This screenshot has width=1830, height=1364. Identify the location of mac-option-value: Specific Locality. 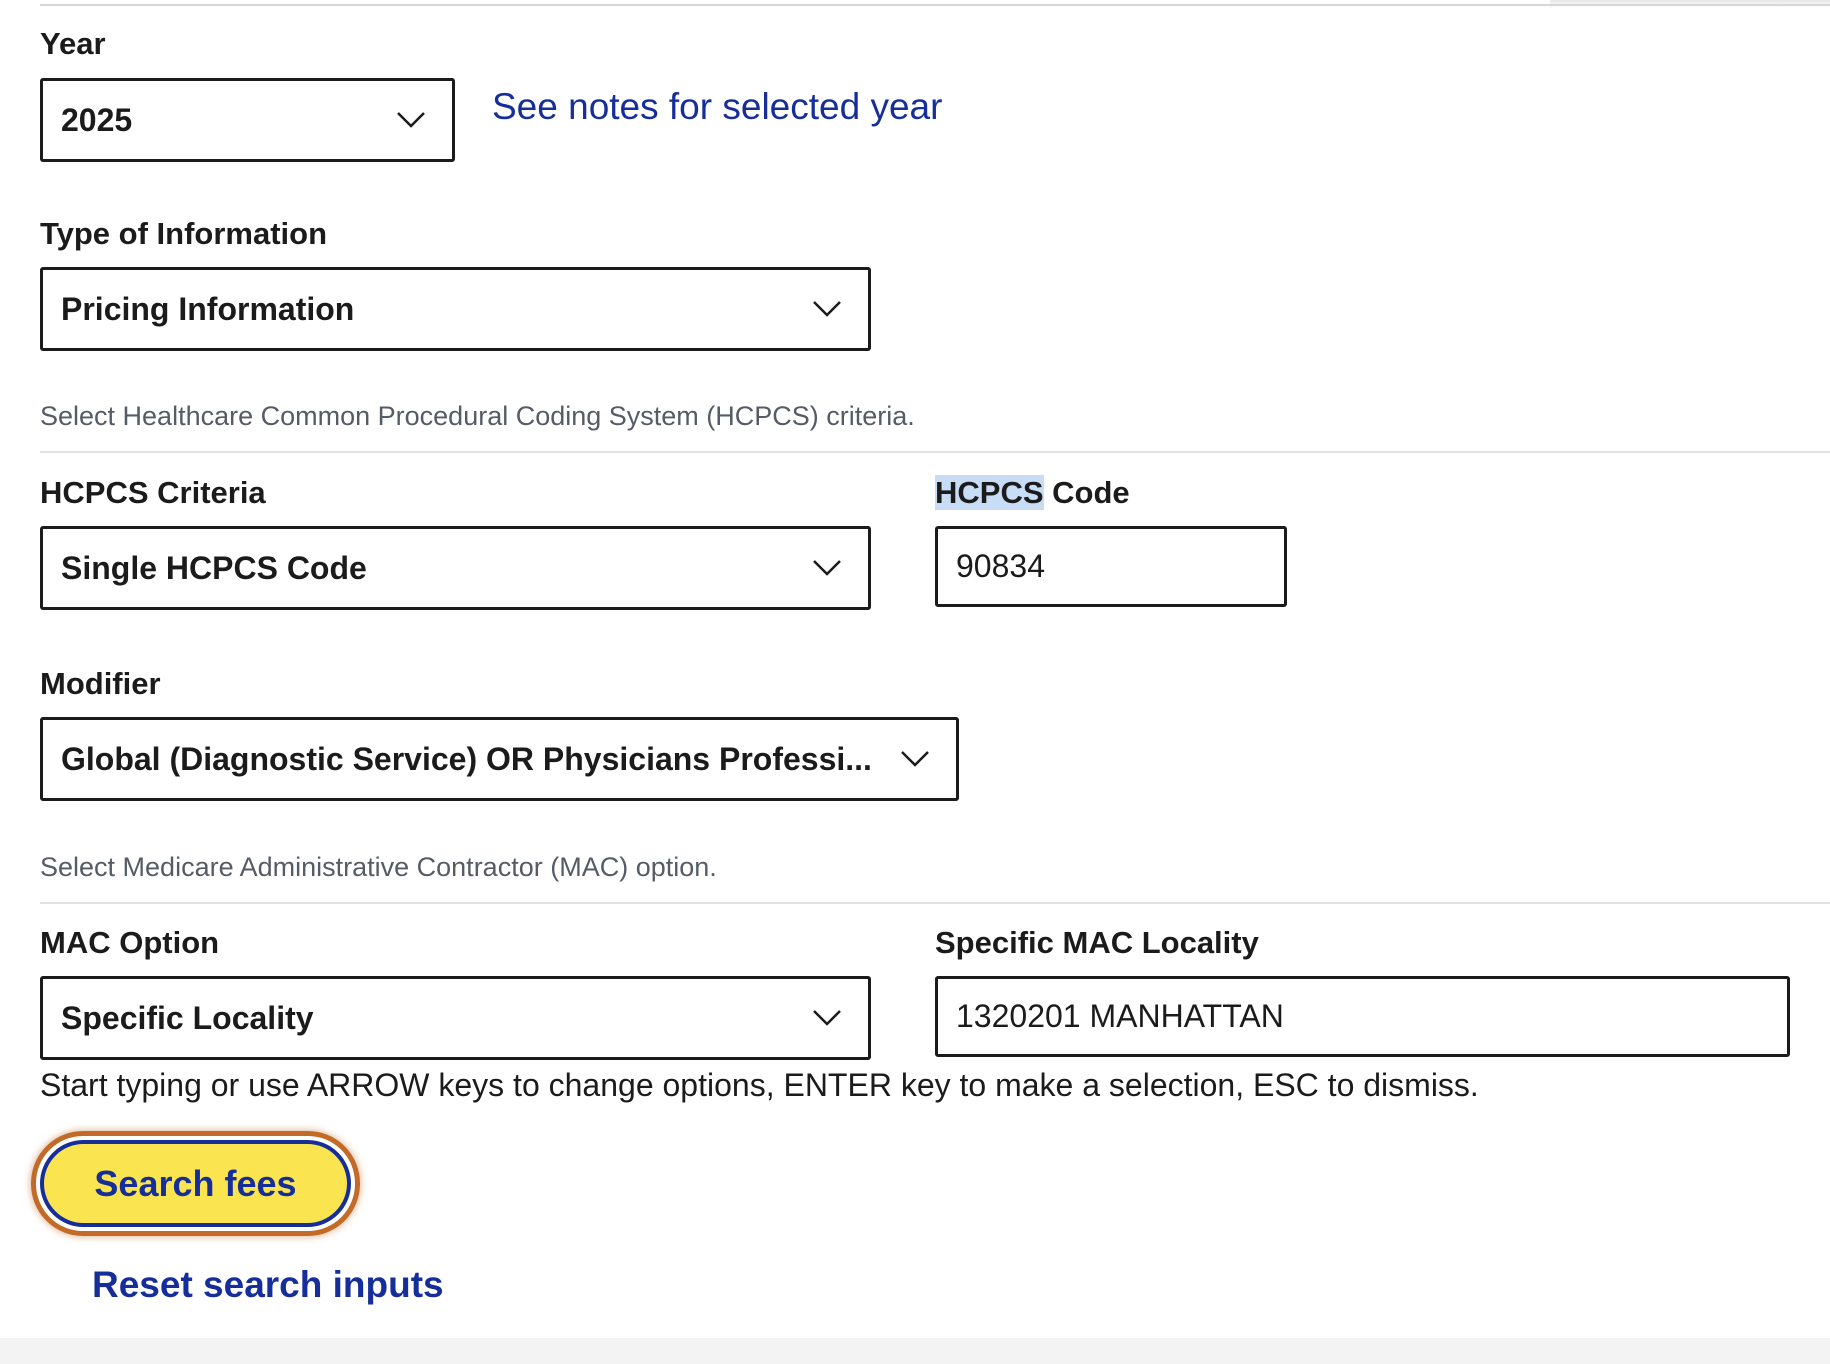
(187, 1017).